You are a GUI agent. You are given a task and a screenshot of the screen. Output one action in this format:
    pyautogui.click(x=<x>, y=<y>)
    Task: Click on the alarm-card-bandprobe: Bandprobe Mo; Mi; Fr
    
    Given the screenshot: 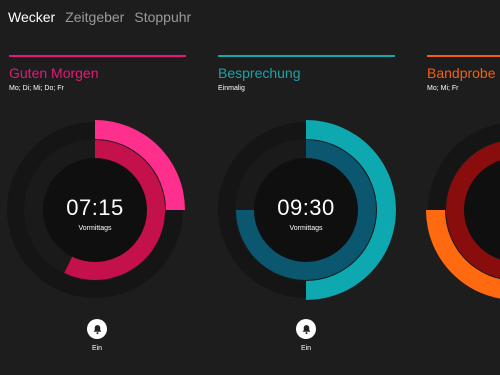 What is the action you would take?
    pyautogui.click(x=463, y=73)
    